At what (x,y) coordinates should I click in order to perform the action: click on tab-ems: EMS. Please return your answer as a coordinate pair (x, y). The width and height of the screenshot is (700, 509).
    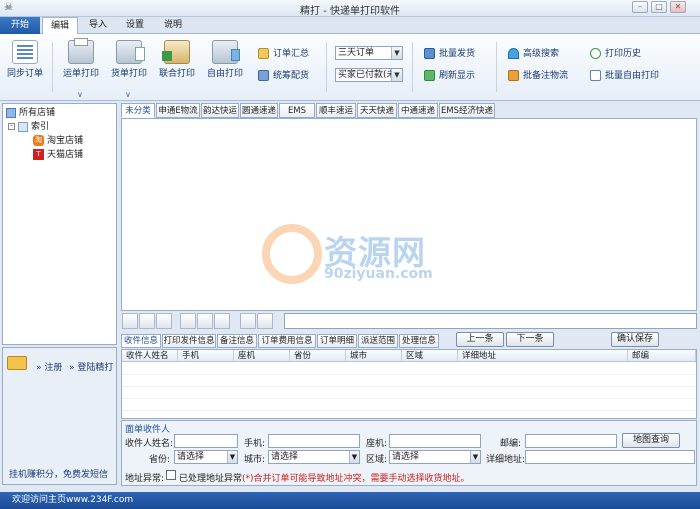
    Looking at the image, I should click on (297, 110).